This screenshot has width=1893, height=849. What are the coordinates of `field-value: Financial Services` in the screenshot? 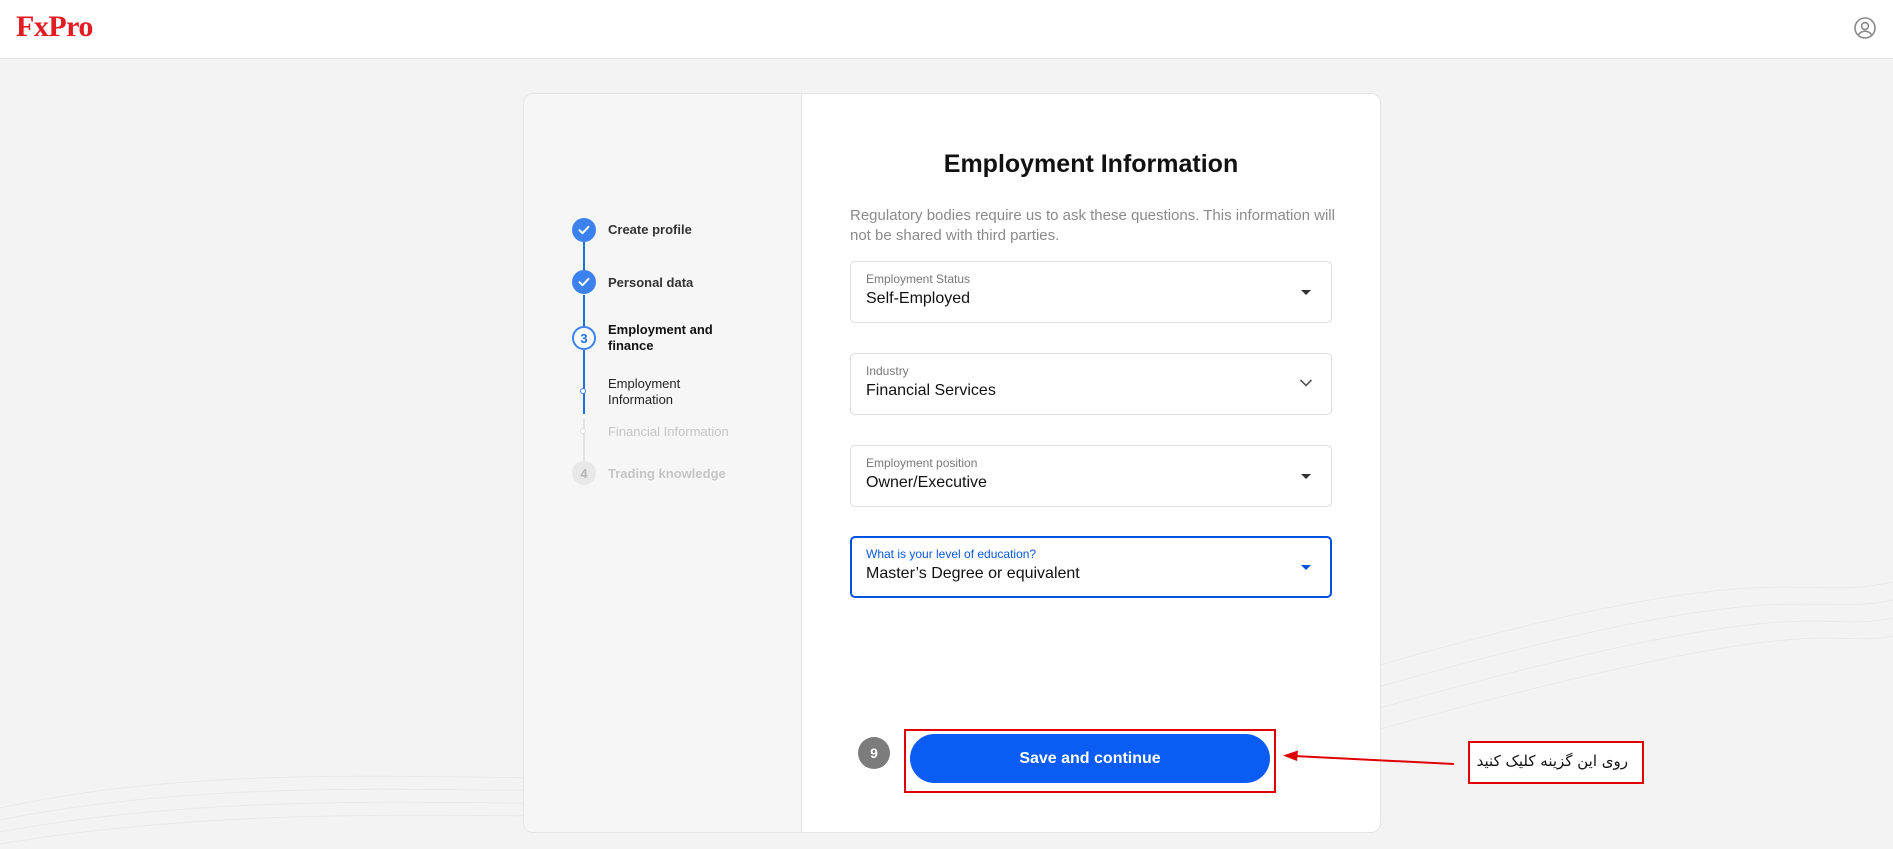 It's located at (931, 390).